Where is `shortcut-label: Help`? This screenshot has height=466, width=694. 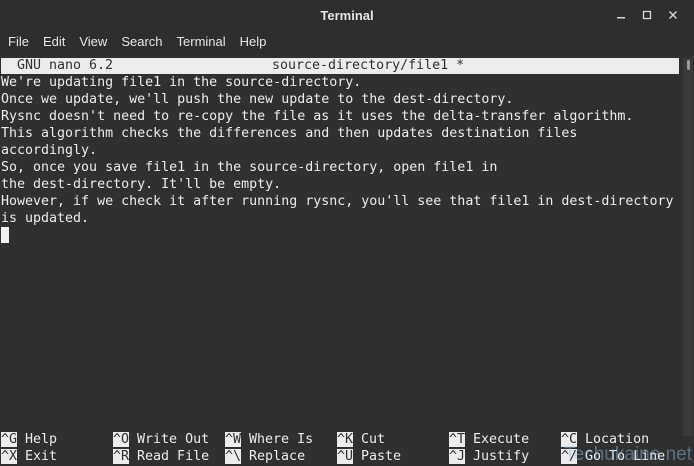
shortcut-label: Help is located at coordinates (41, 439).